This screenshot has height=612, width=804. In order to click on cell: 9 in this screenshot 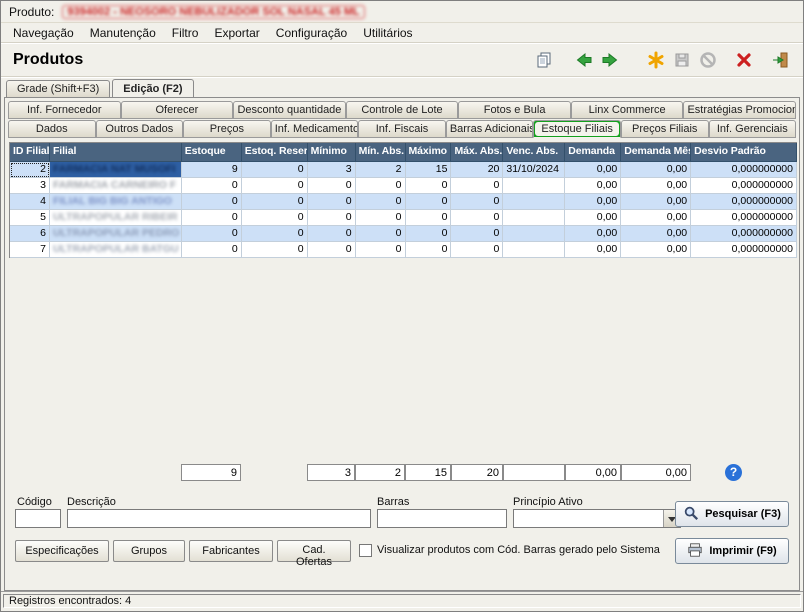, I will do `click(211, 170)`.